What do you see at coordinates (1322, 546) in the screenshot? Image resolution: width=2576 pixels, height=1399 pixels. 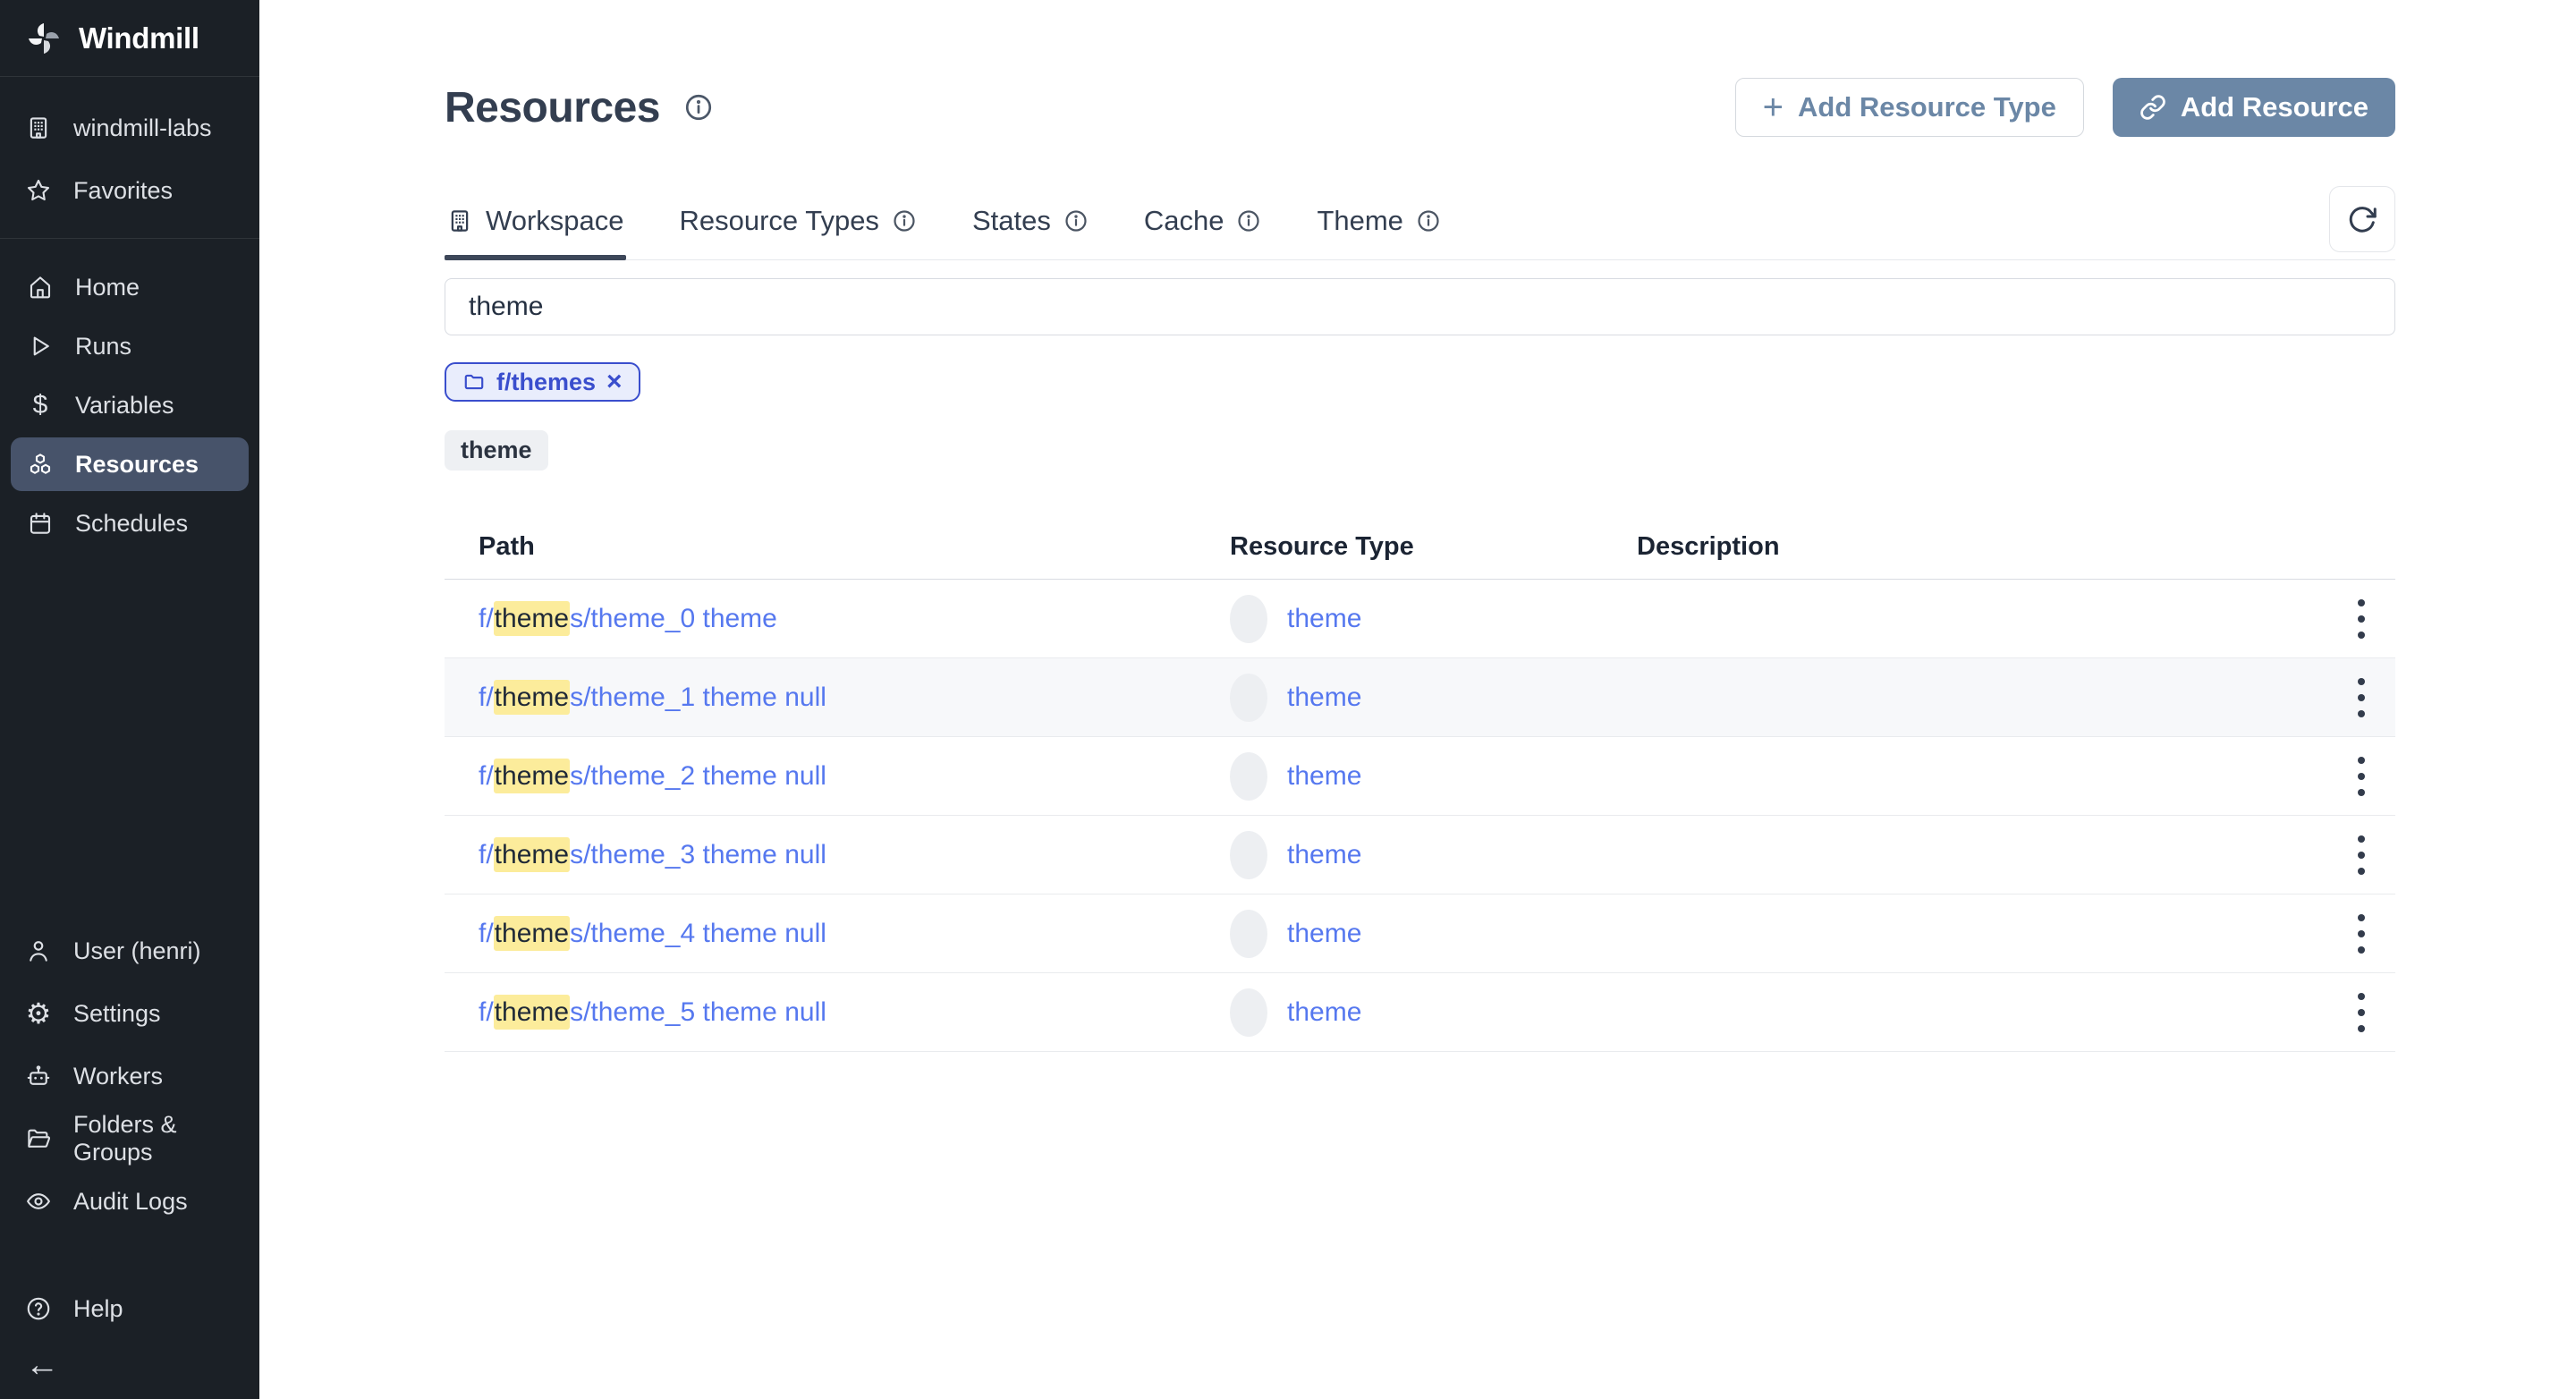 I see `column-header-resource-type: Resource Type` at bounding box center [1322, 546].